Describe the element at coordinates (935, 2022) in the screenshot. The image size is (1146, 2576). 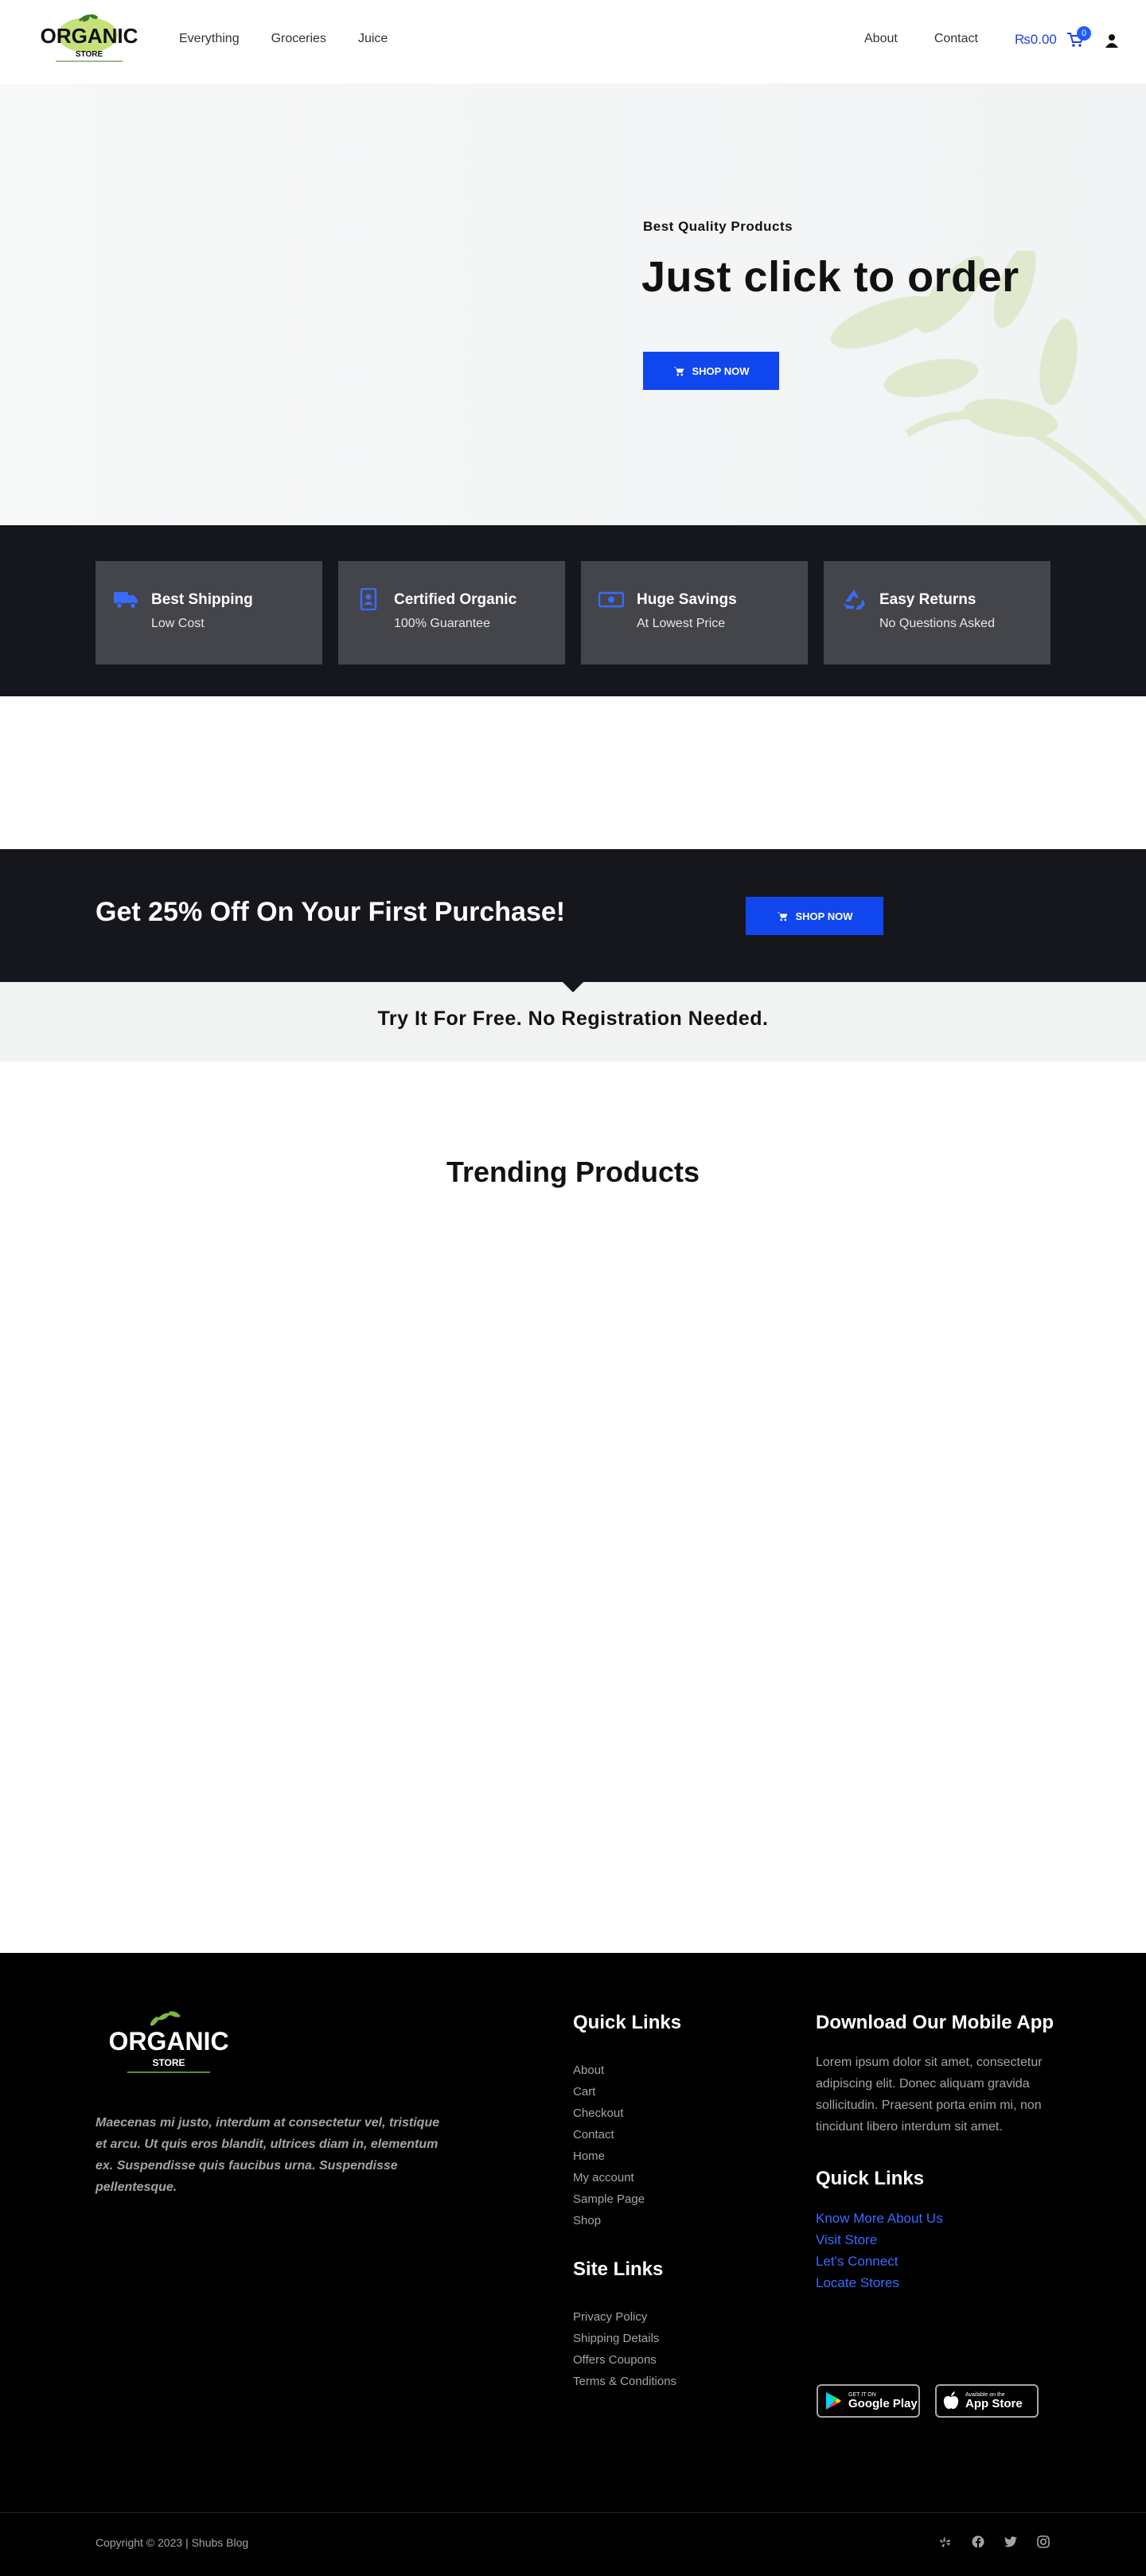
I see `footer-app-heading: Download Our Mobile App` at that location.